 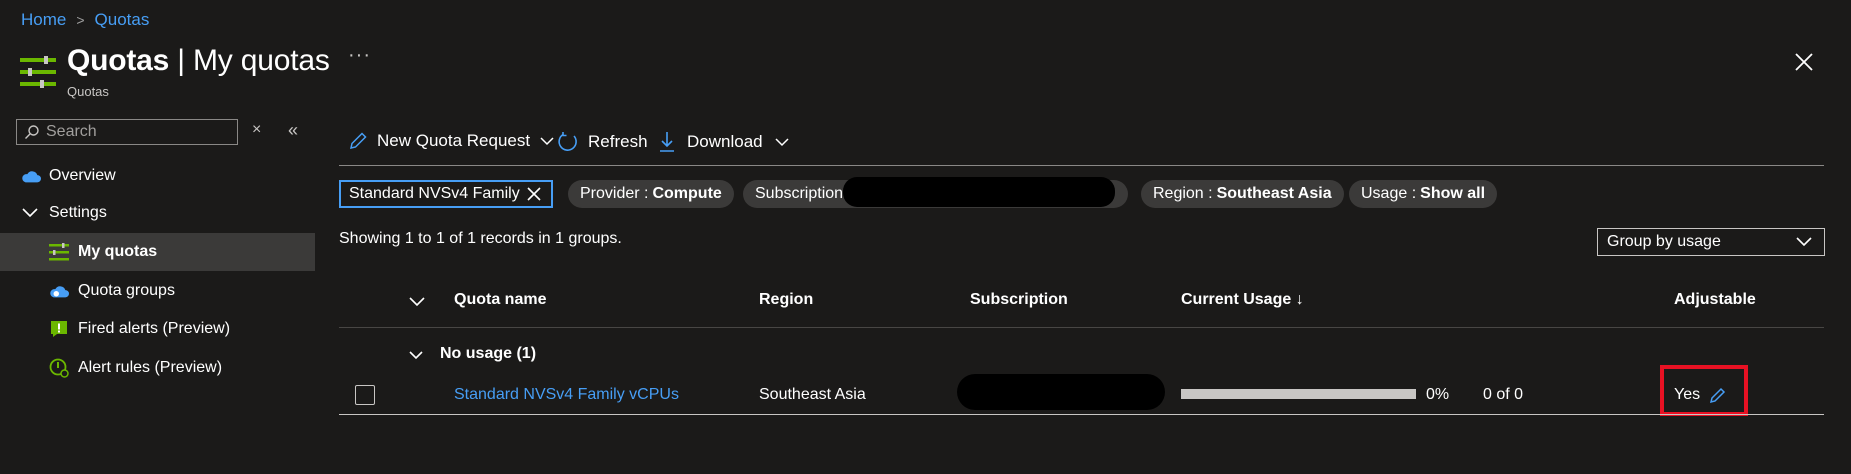 What do you see at coordinates (566, 395) in the screenshot?
I see `quota-name-link: Standard NVSv4 Family vCPUs` at bounding box center [566, 395].